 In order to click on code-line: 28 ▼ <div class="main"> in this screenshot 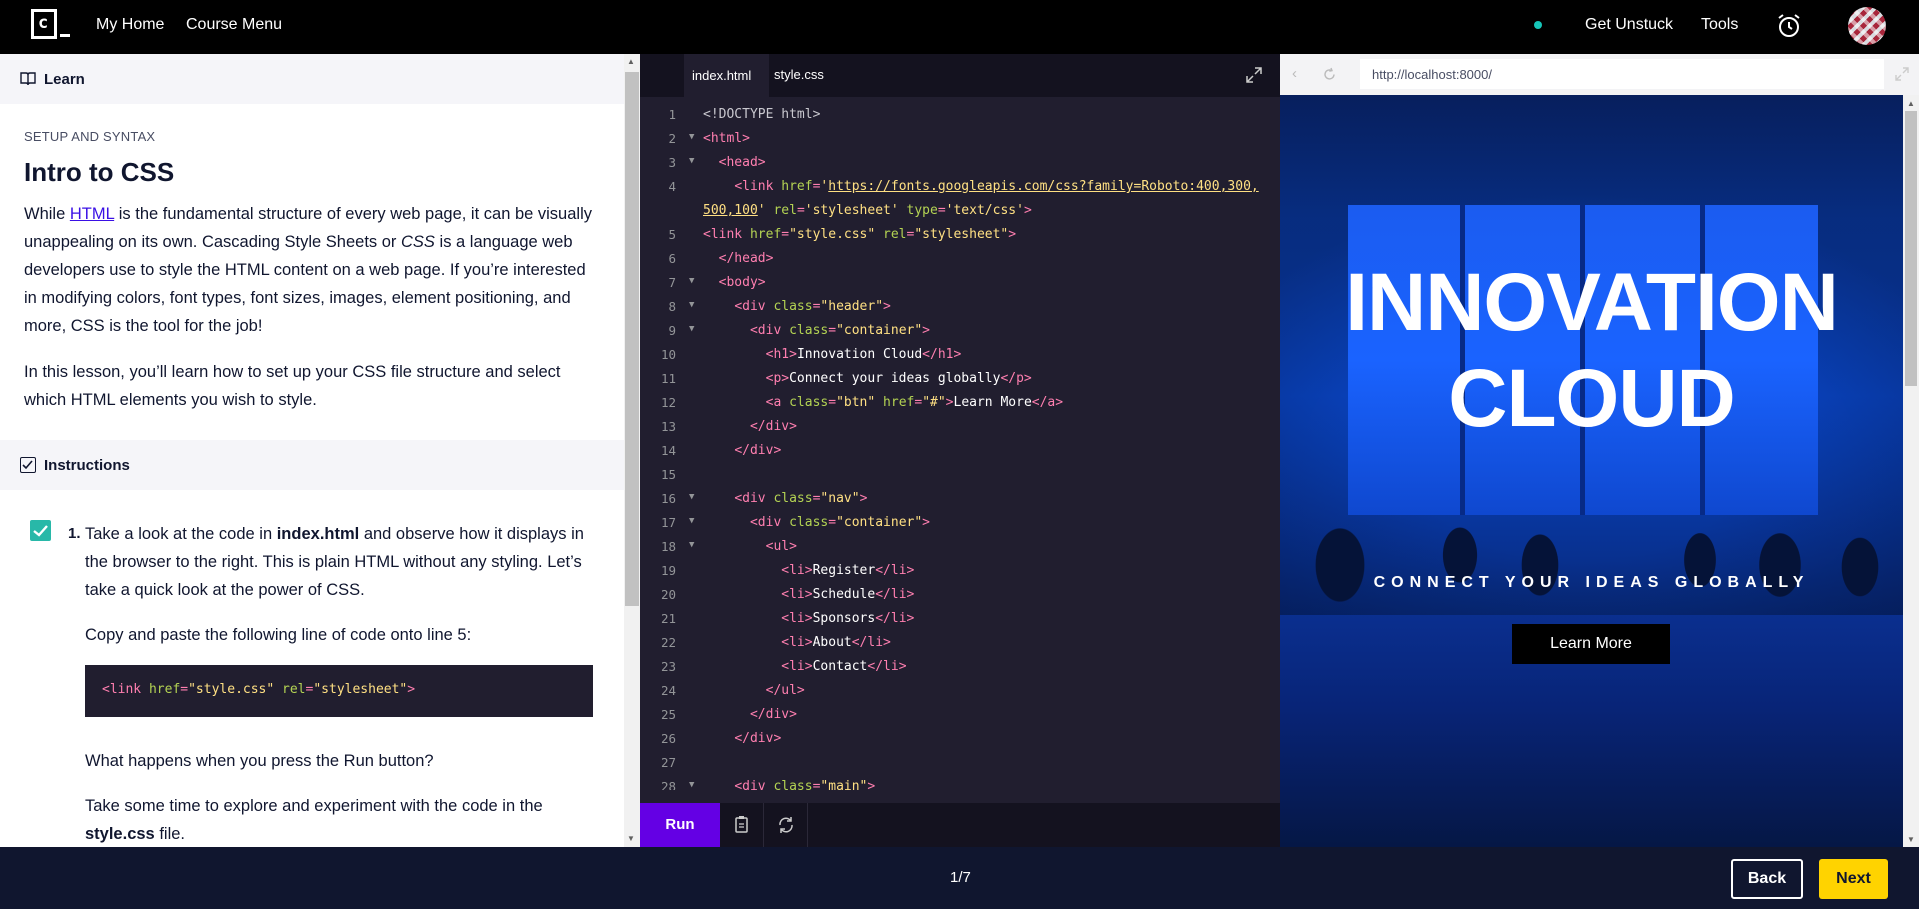, I will do `click(960, 783)`.